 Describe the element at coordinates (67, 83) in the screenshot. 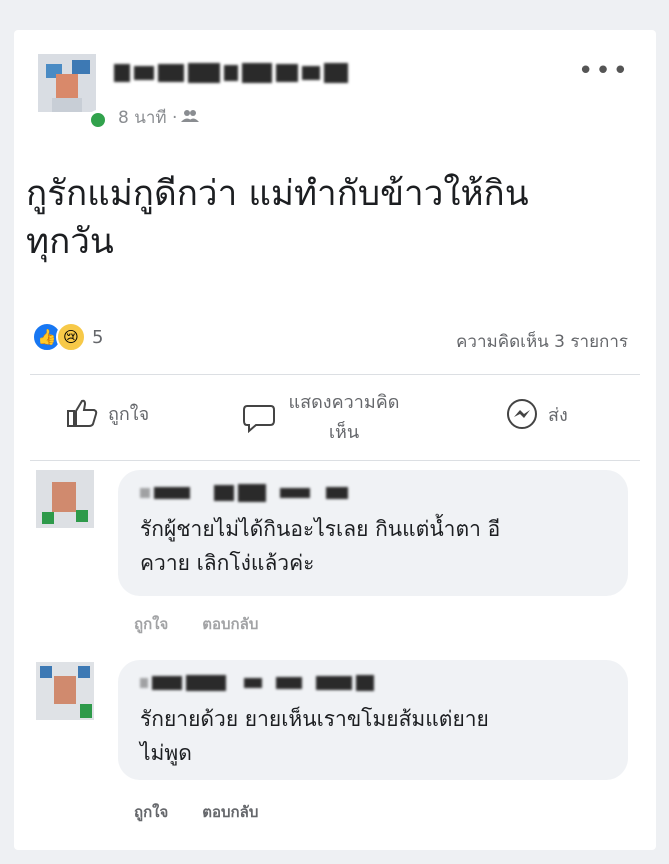

I see `avatar` at that location.